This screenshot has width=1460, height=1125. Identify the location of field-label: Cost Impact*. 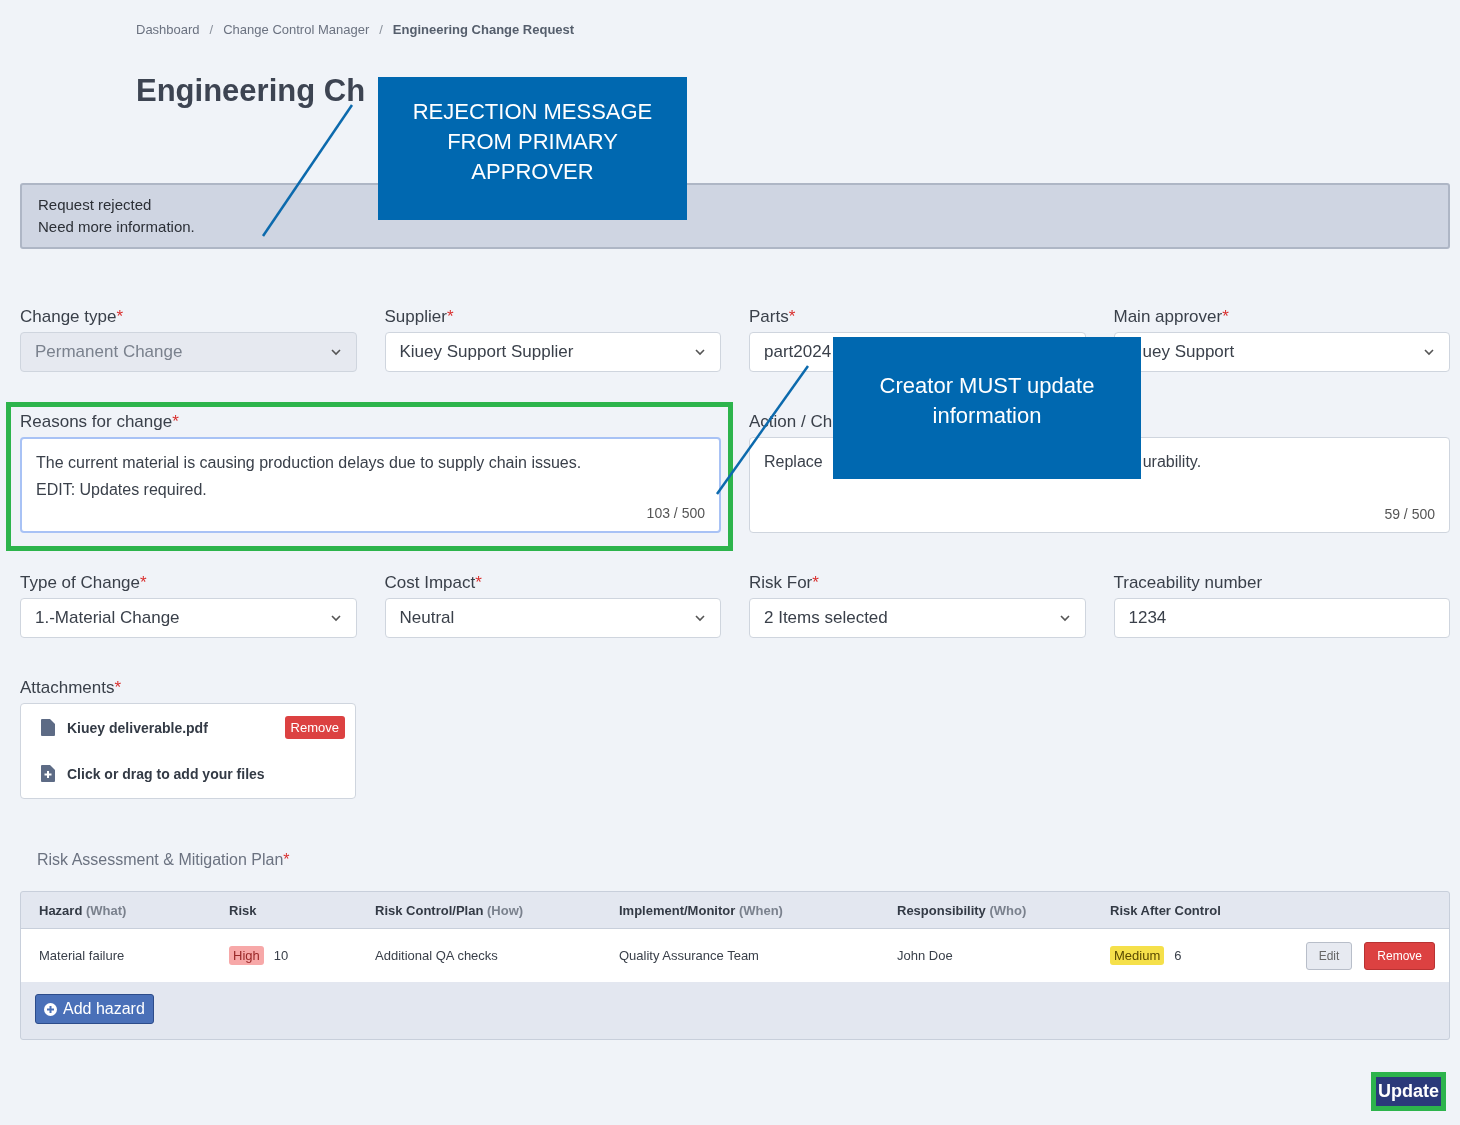
(433, 583).